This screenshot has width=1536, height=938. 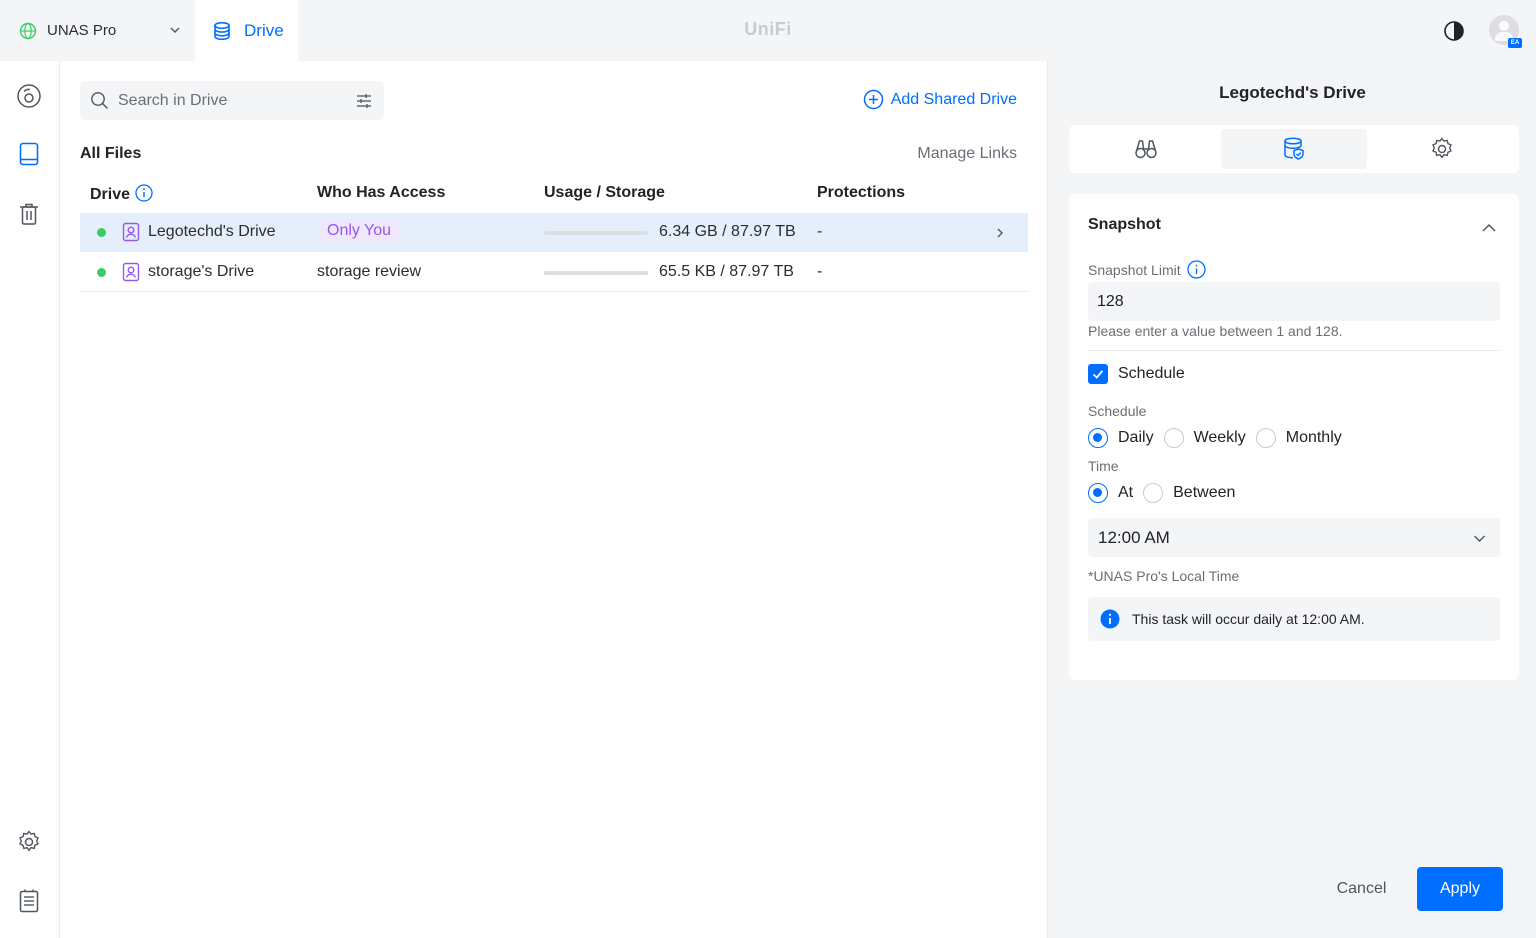 I want to click on time-label: Time, so click(x=1103, y=466).